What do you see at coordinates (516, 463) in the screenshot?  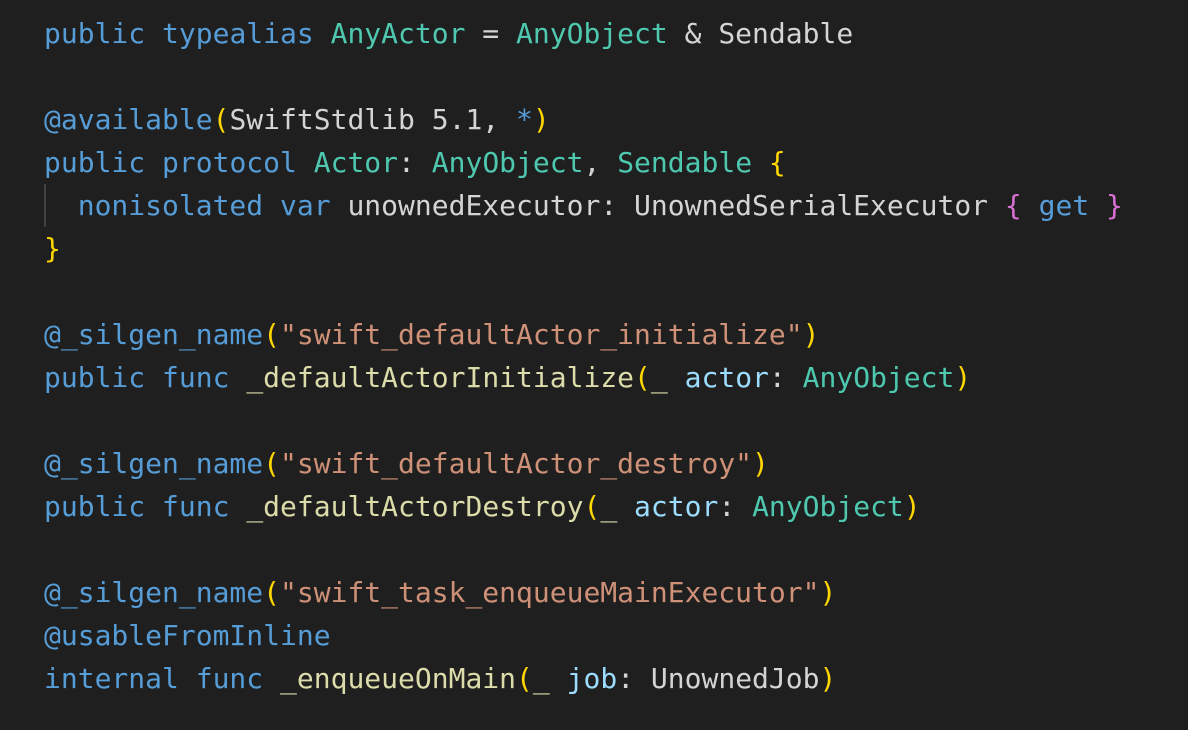 I see `code-token: "swift_defaultActor_destroy"` at bounding box center [516, 463].